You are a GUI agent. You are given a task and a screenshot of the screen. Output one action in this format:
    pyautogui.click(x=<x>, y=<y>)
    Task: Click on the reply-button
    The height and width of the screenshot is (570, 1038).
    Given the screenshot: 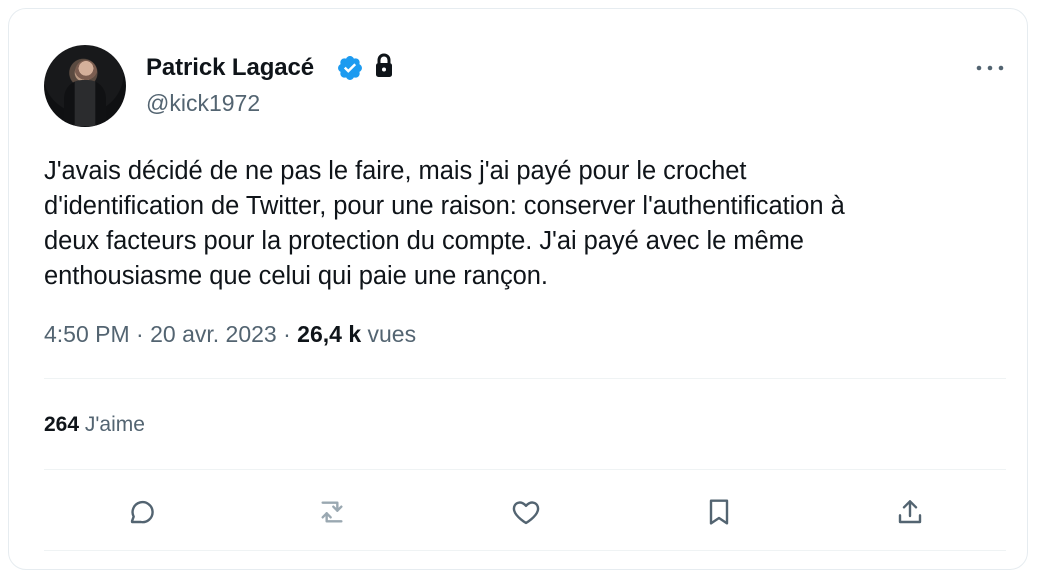 What is the action you would take?
    pyautogui.click(x=141, y=512)
    